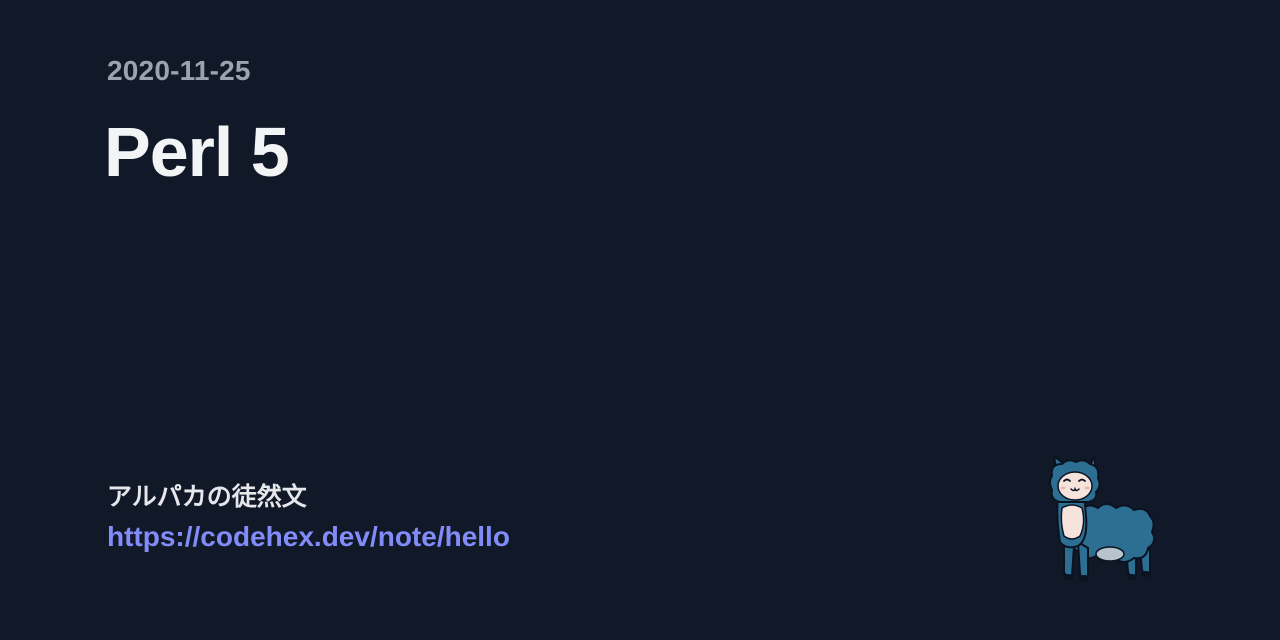 This screenshot has height=640, width=1280. I want to click on post-date: 2020-11-25, so click(179, 70).